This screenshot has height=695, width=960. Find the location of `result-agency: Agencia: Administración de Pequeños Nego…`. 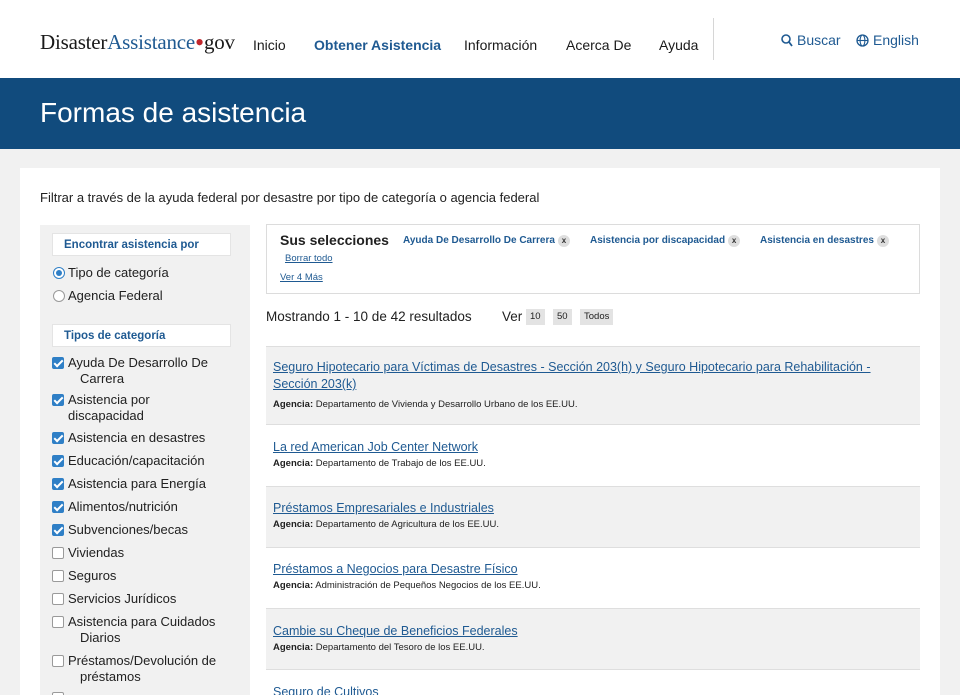

result-agency: Agencia: Administración de Pequeños Nego… is located at coordinates (407, 585).